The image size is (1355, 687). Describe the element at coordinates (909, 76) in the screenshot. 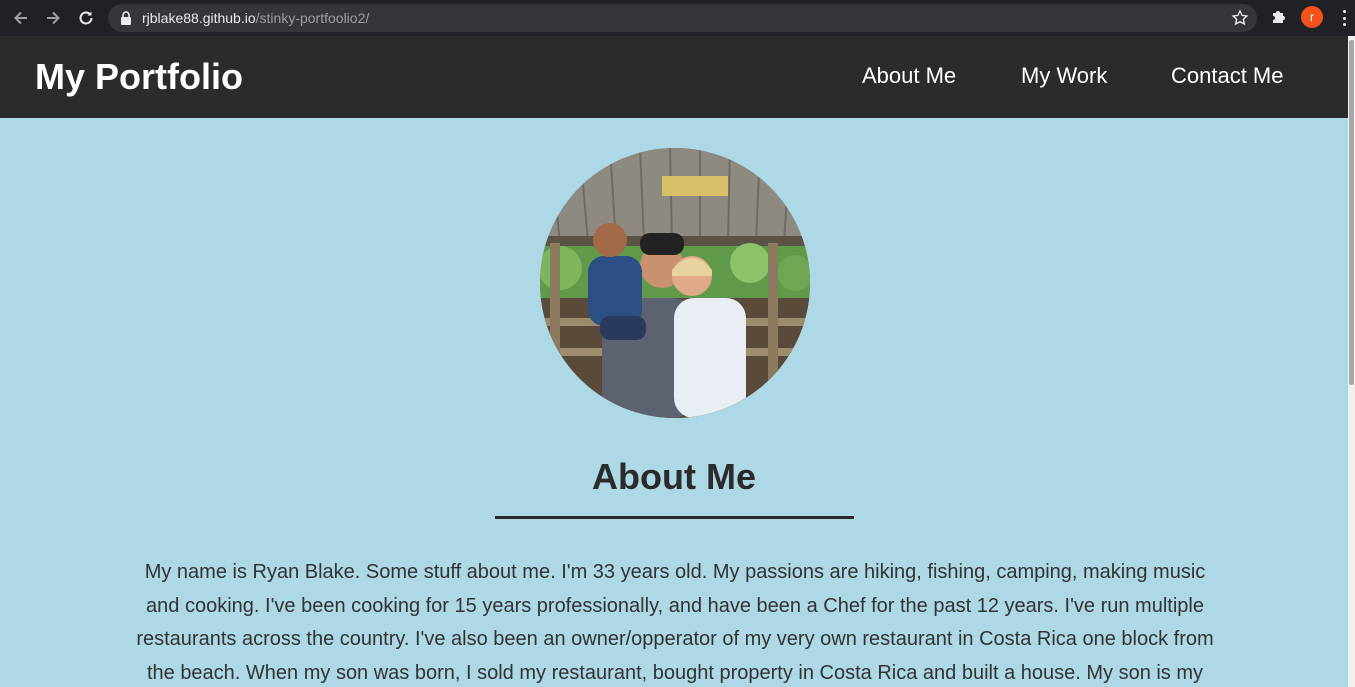

I see `nav-about-me: About Me` at that location.